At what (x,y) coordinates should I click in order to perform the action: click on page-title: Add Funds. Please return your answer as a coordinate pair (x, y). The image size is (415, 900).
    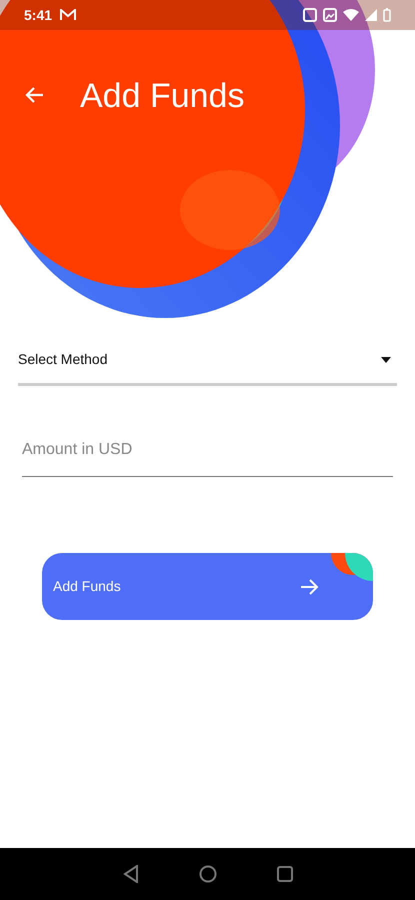
    Looking at the image, I should click on (162, 97).